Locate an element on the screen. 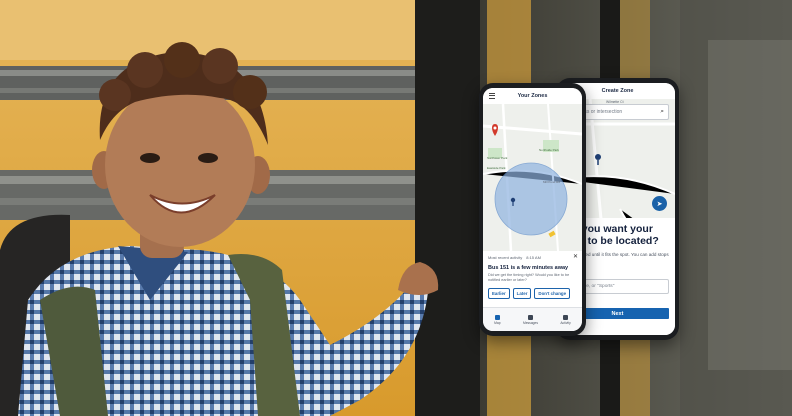 Image resolution: width=792 pixels, height=416 pixels. hamburger-menu-icon is located at coordinates (492, 96).